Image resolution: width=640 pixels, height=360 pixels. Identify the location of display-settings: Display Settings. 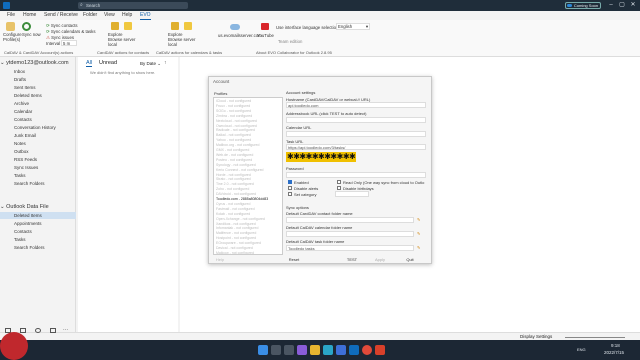
(536, 336).